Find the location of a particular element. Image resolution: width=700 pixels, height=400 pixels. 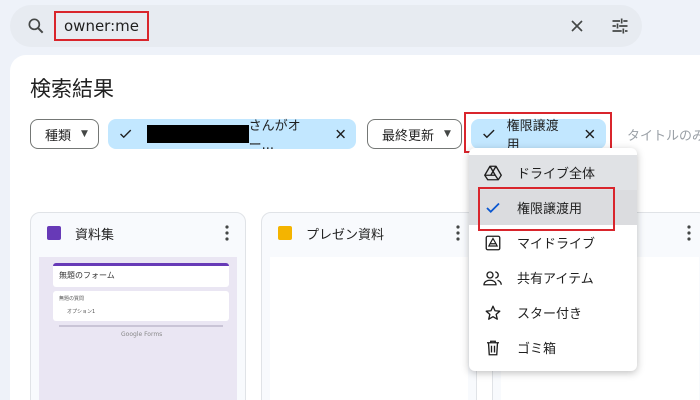

form-question: 無題の質問 オプション1 is located at coordinates (141, 306).